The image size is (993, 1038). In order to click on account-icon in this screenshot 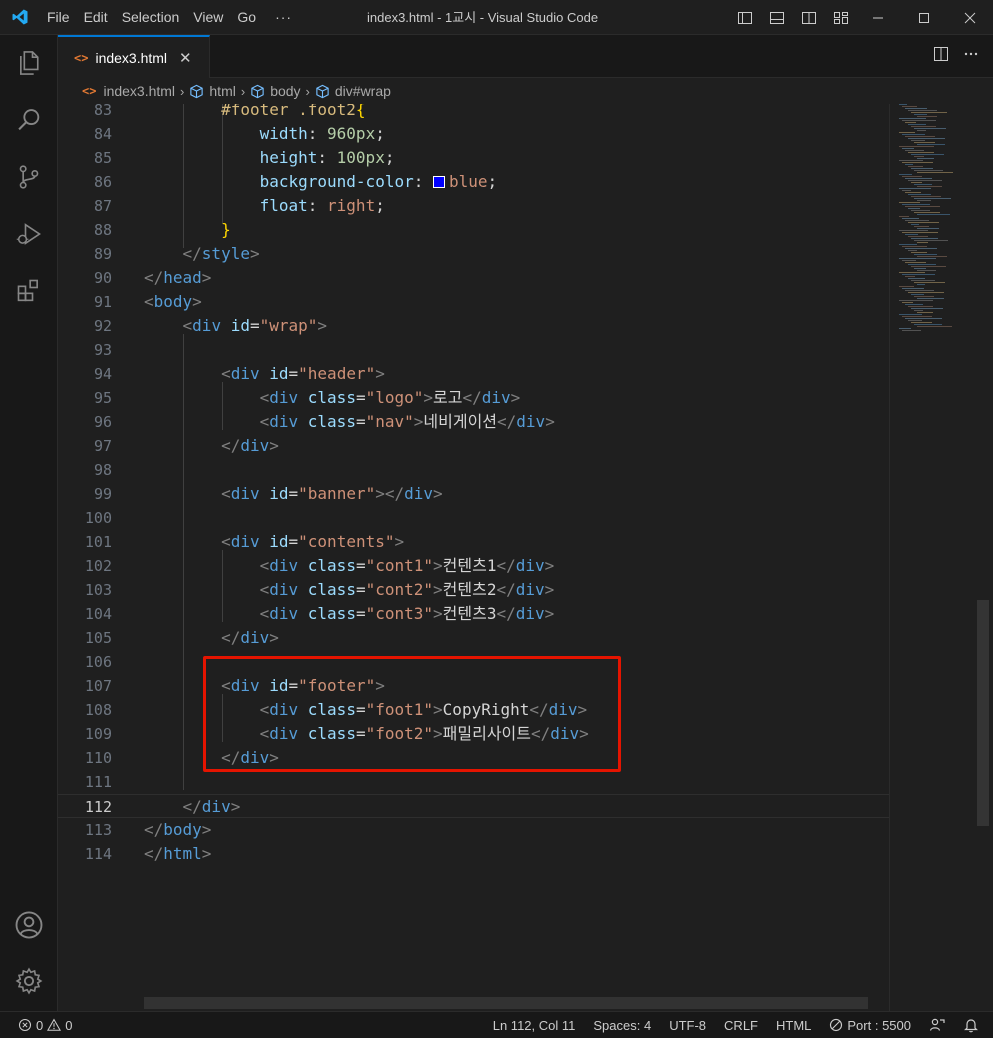, I will do `click(29, 925)`.